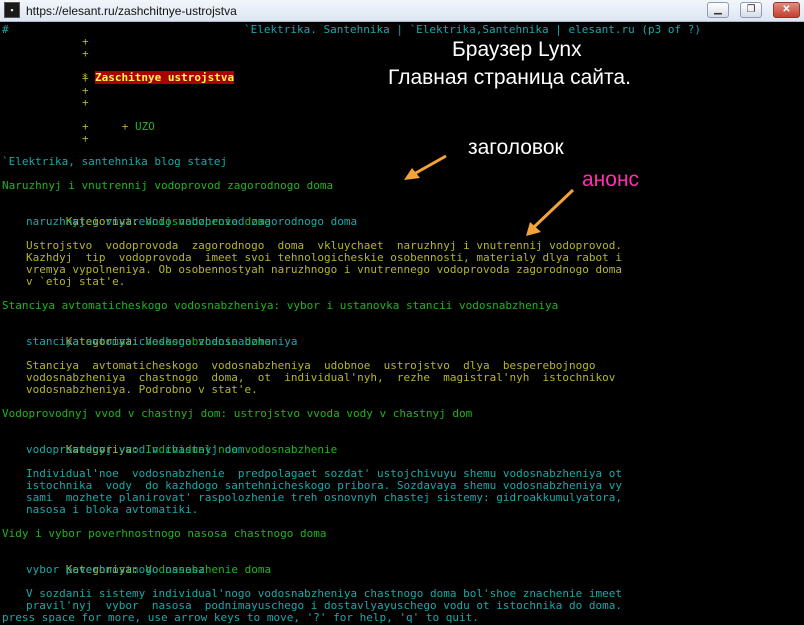 This screenshot has height=625, width=804. I want to click on arrow-teaser, so click(550, 212).